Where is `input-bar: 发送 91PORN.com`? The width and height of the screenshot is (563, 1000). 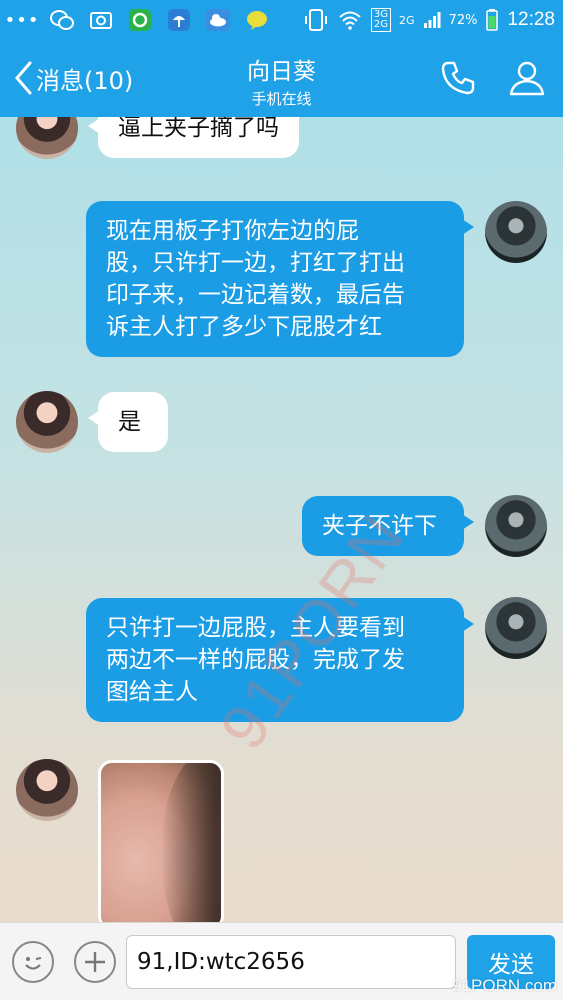 input-bar: 发送 91PORN.com is located at coordinates (281, 961).